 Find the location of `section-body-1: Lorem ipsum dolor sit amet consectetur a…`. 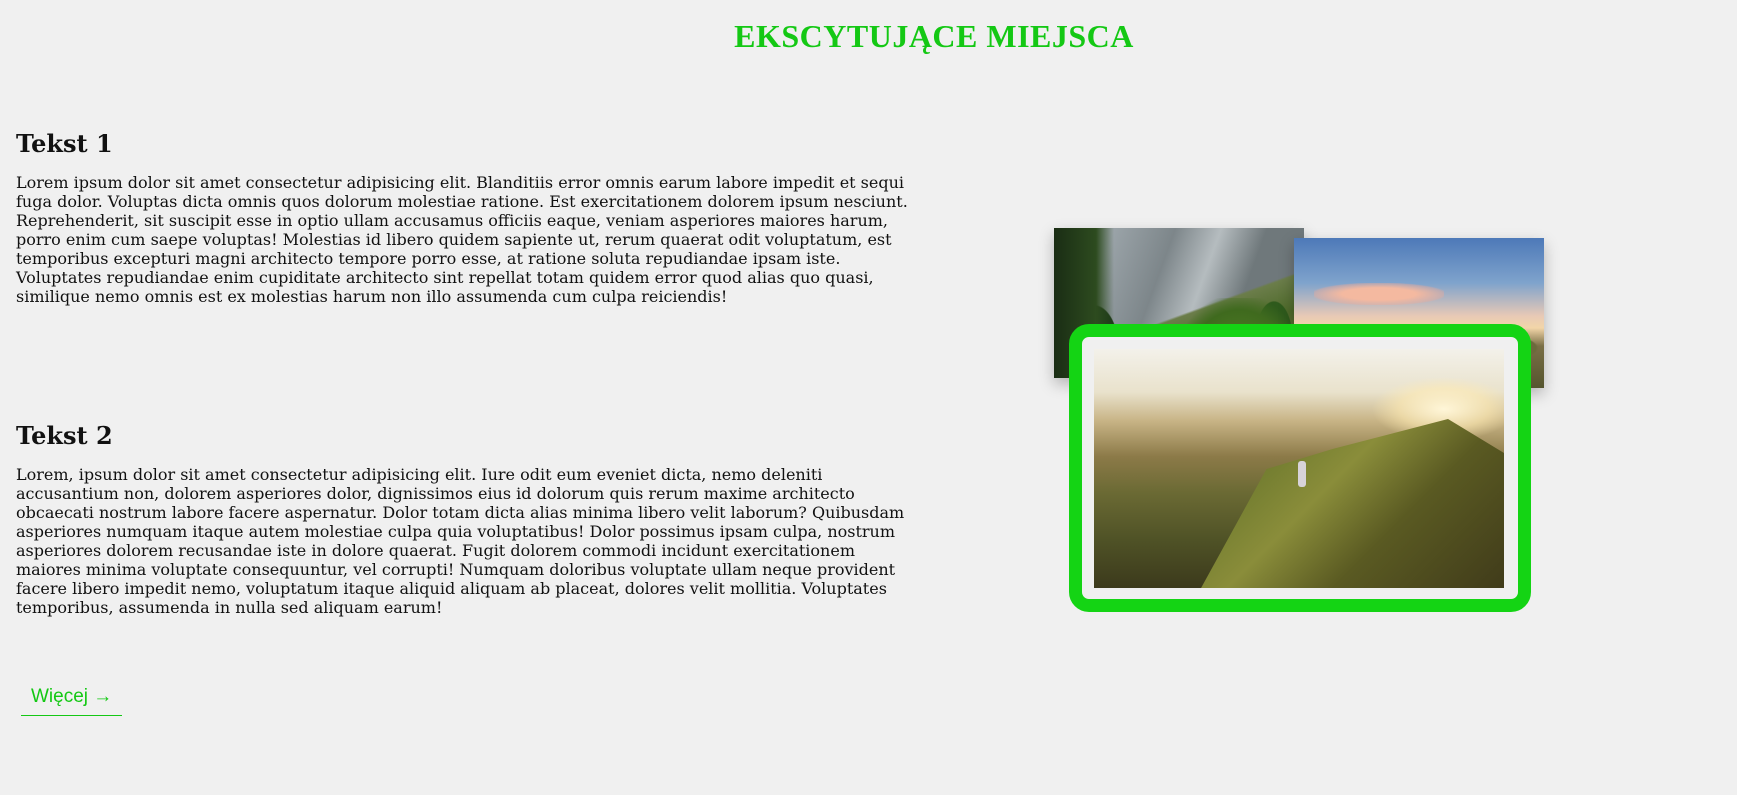

section-body-1: Lorem ipsum dolor sit amet consectetur a… is located at coordinates (462, 239).